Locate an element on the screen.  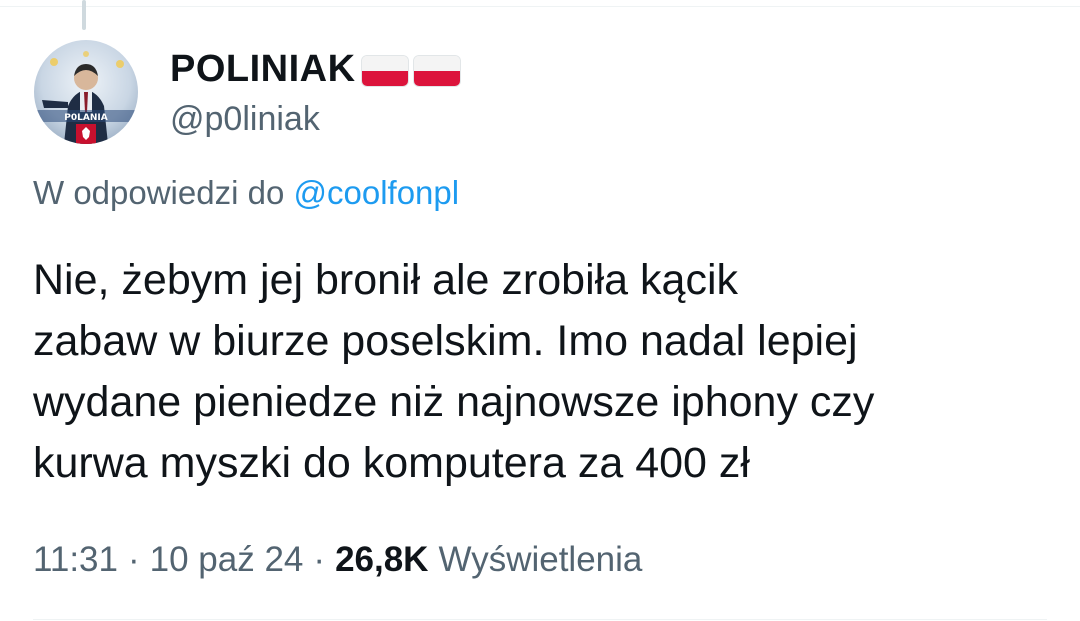
thread-connector-line is located at coordinates (84, 15).